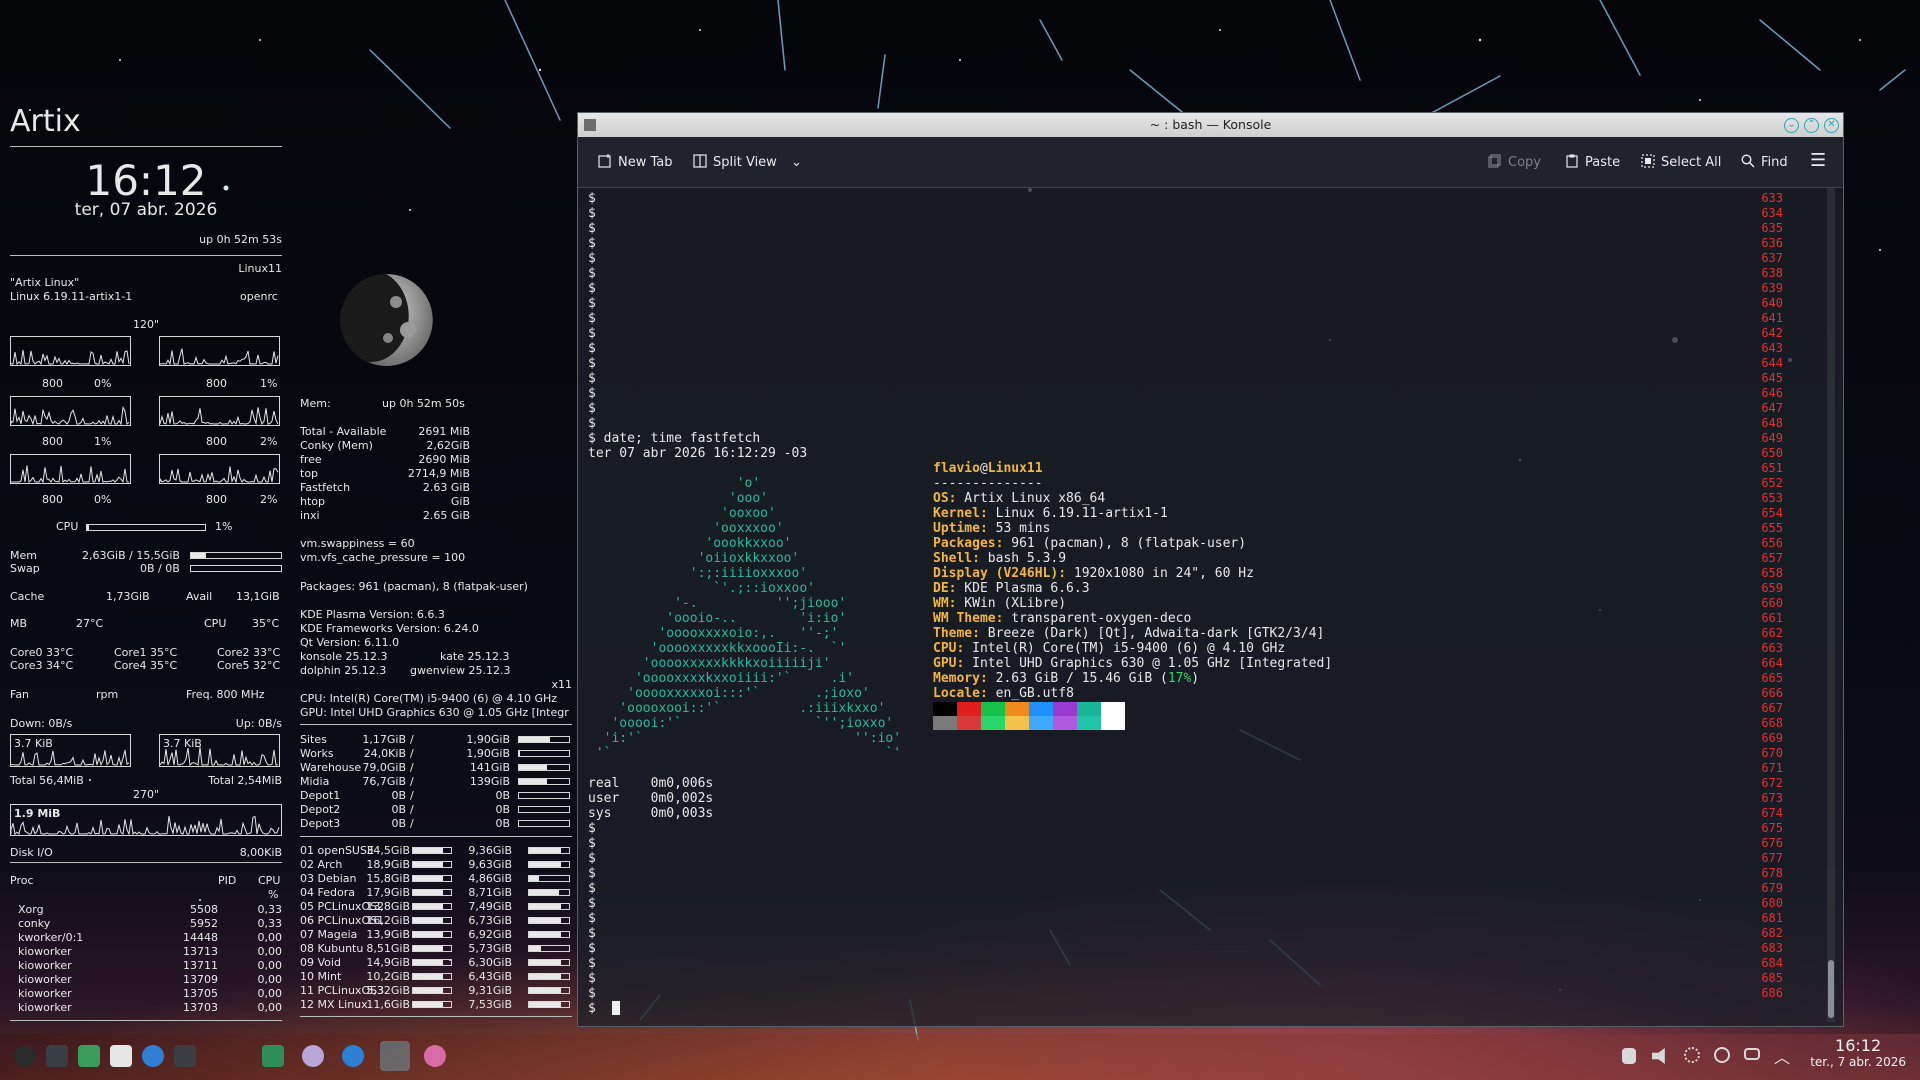 The height and width of the screenshot is (1080, 1920). I want to click on terminal-line: 'ooooxxxxxkkkkxoiiiiiji', so click(709, 663).